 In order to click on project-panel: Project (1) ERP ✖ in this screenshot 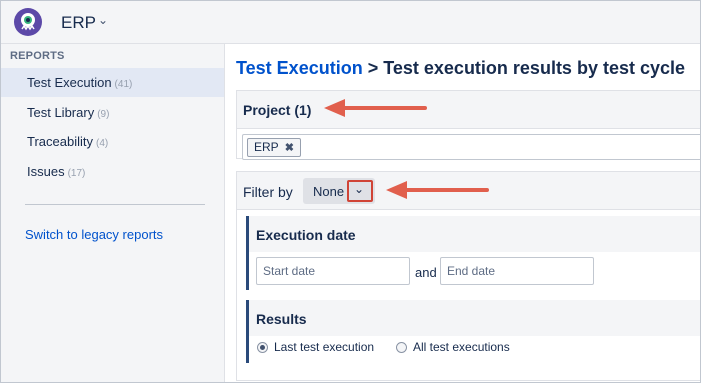, I will do `click(468, 125)`.